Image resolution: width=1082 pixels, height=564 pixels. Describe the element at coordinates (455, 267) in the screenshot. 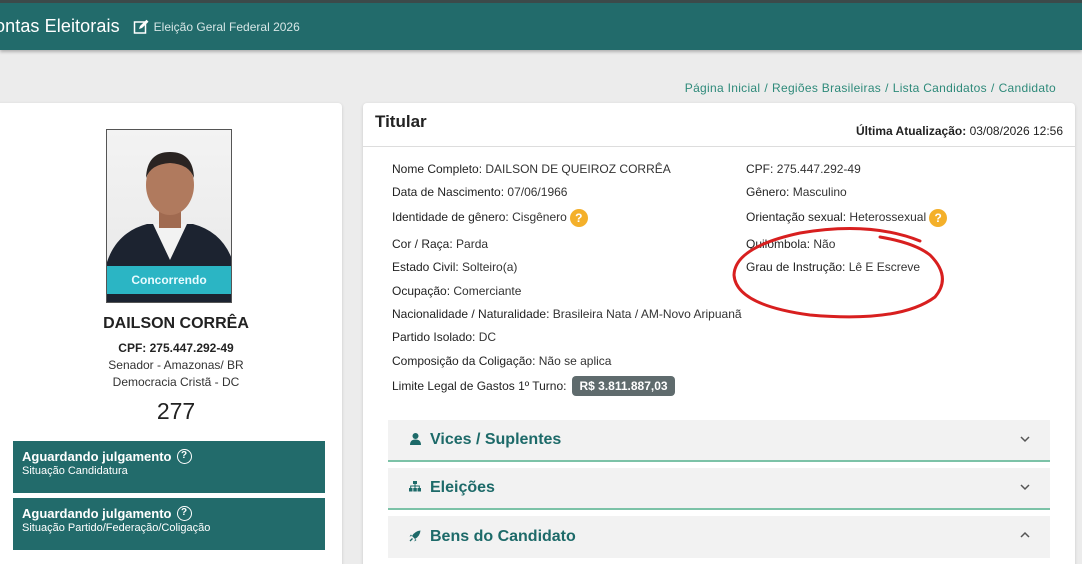

I see `field-marital-status: Estado Civil: Solteiro(a)` at that location.